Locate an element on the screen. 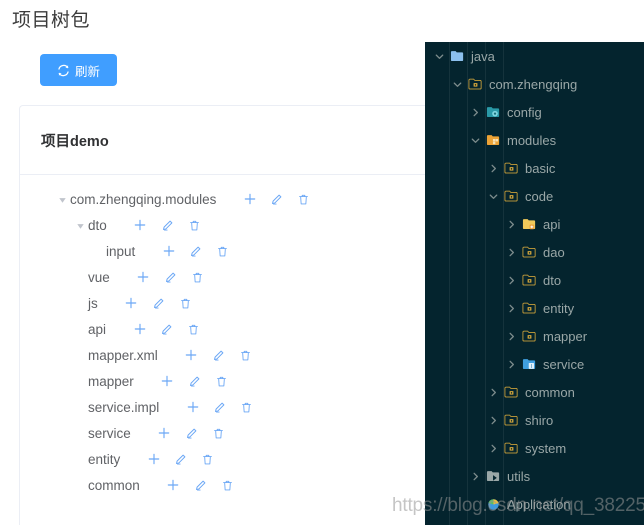 The image size is (644, 525). ide-tree-row: utils is located at coordinates (534, 476).